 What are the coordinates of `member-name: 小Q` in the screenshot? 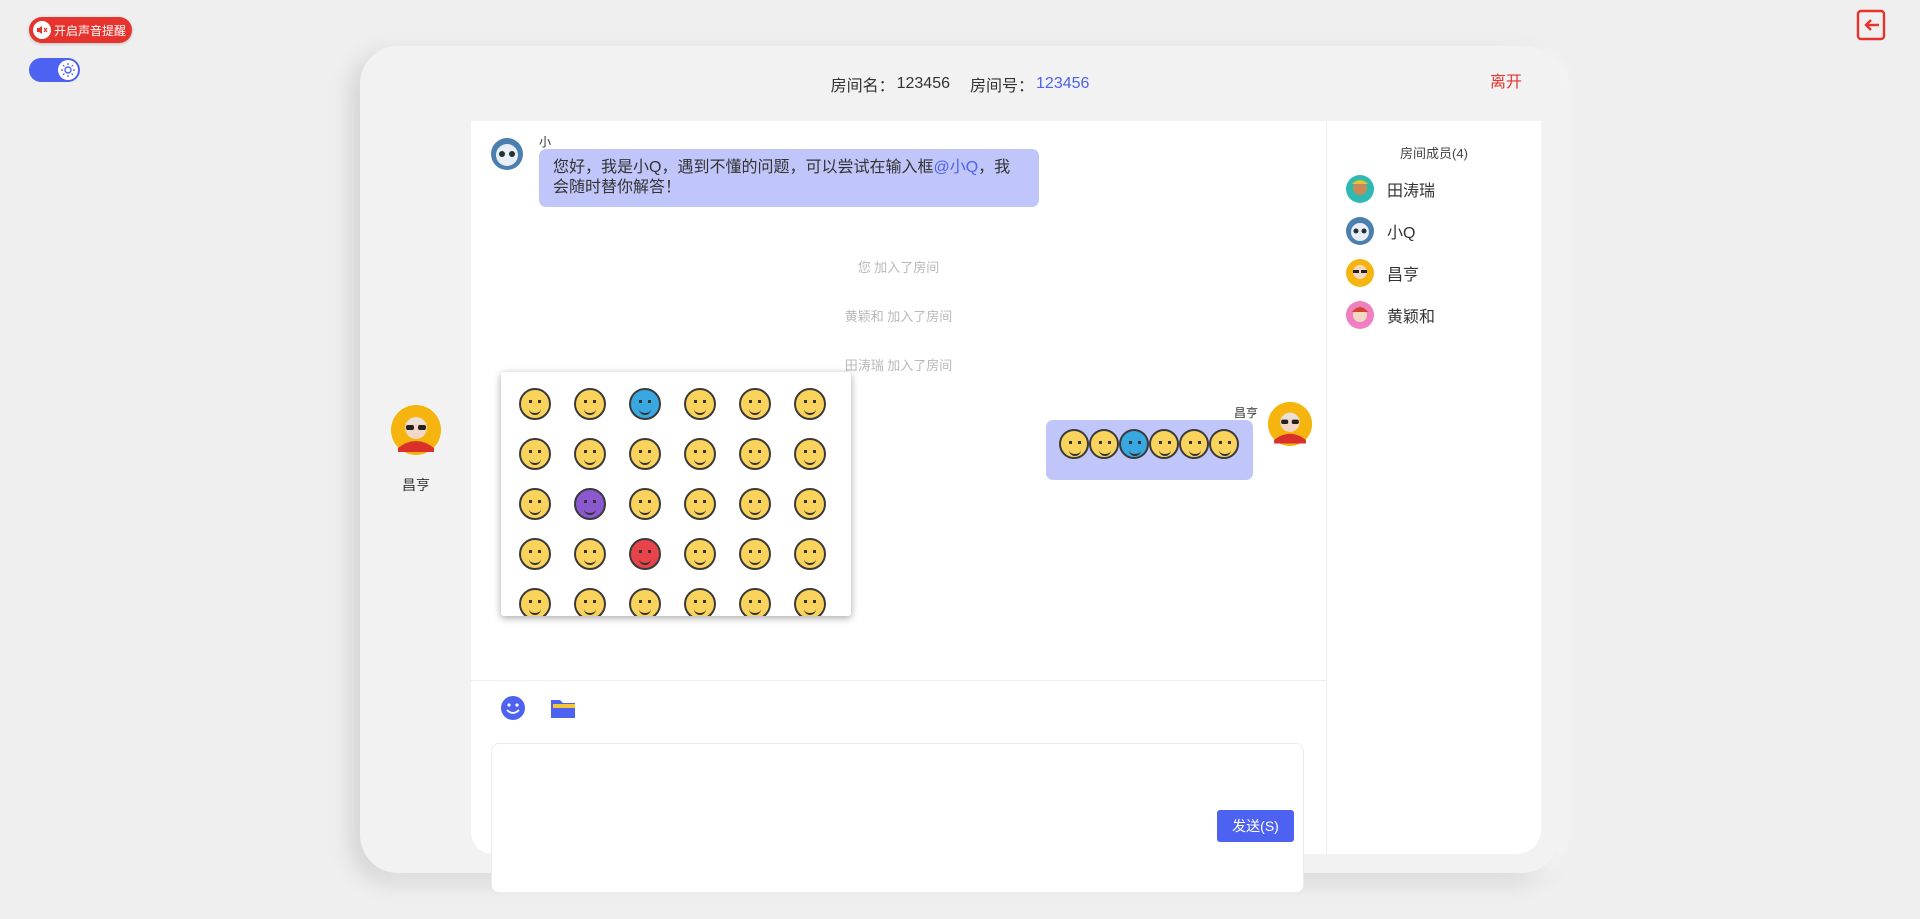 It's located at (1401, 233).